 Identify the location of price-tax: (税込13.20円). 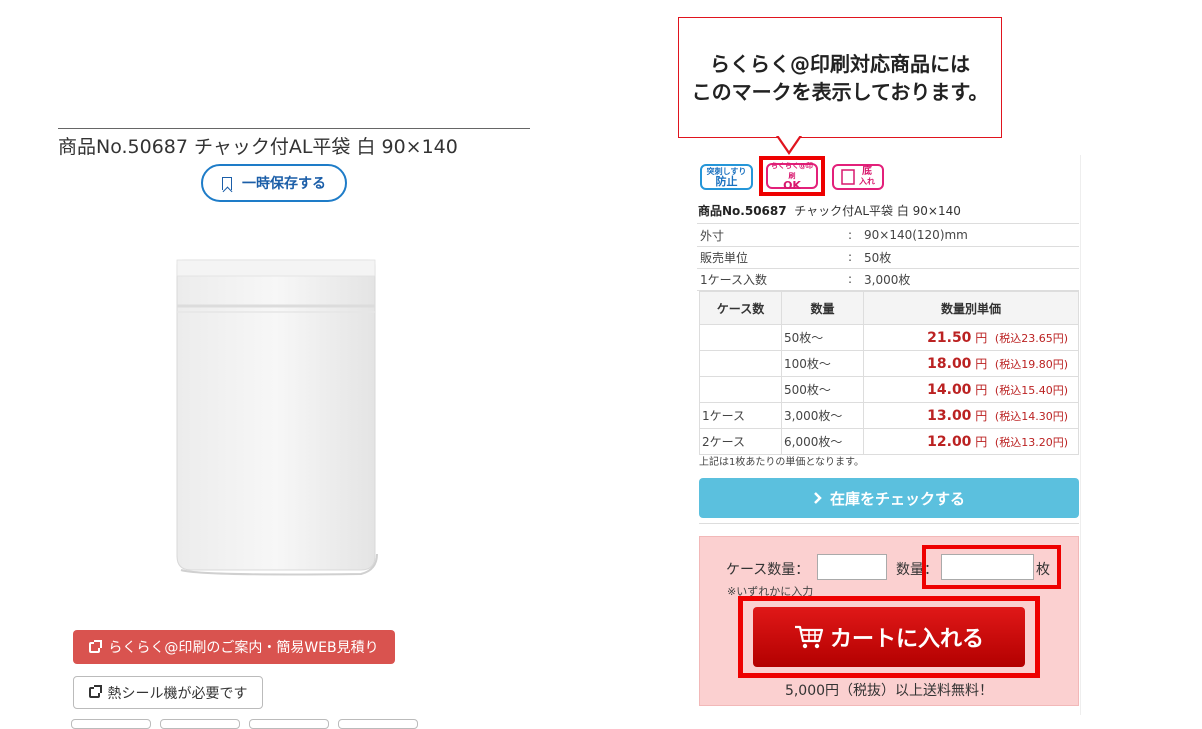
(1031, 442).